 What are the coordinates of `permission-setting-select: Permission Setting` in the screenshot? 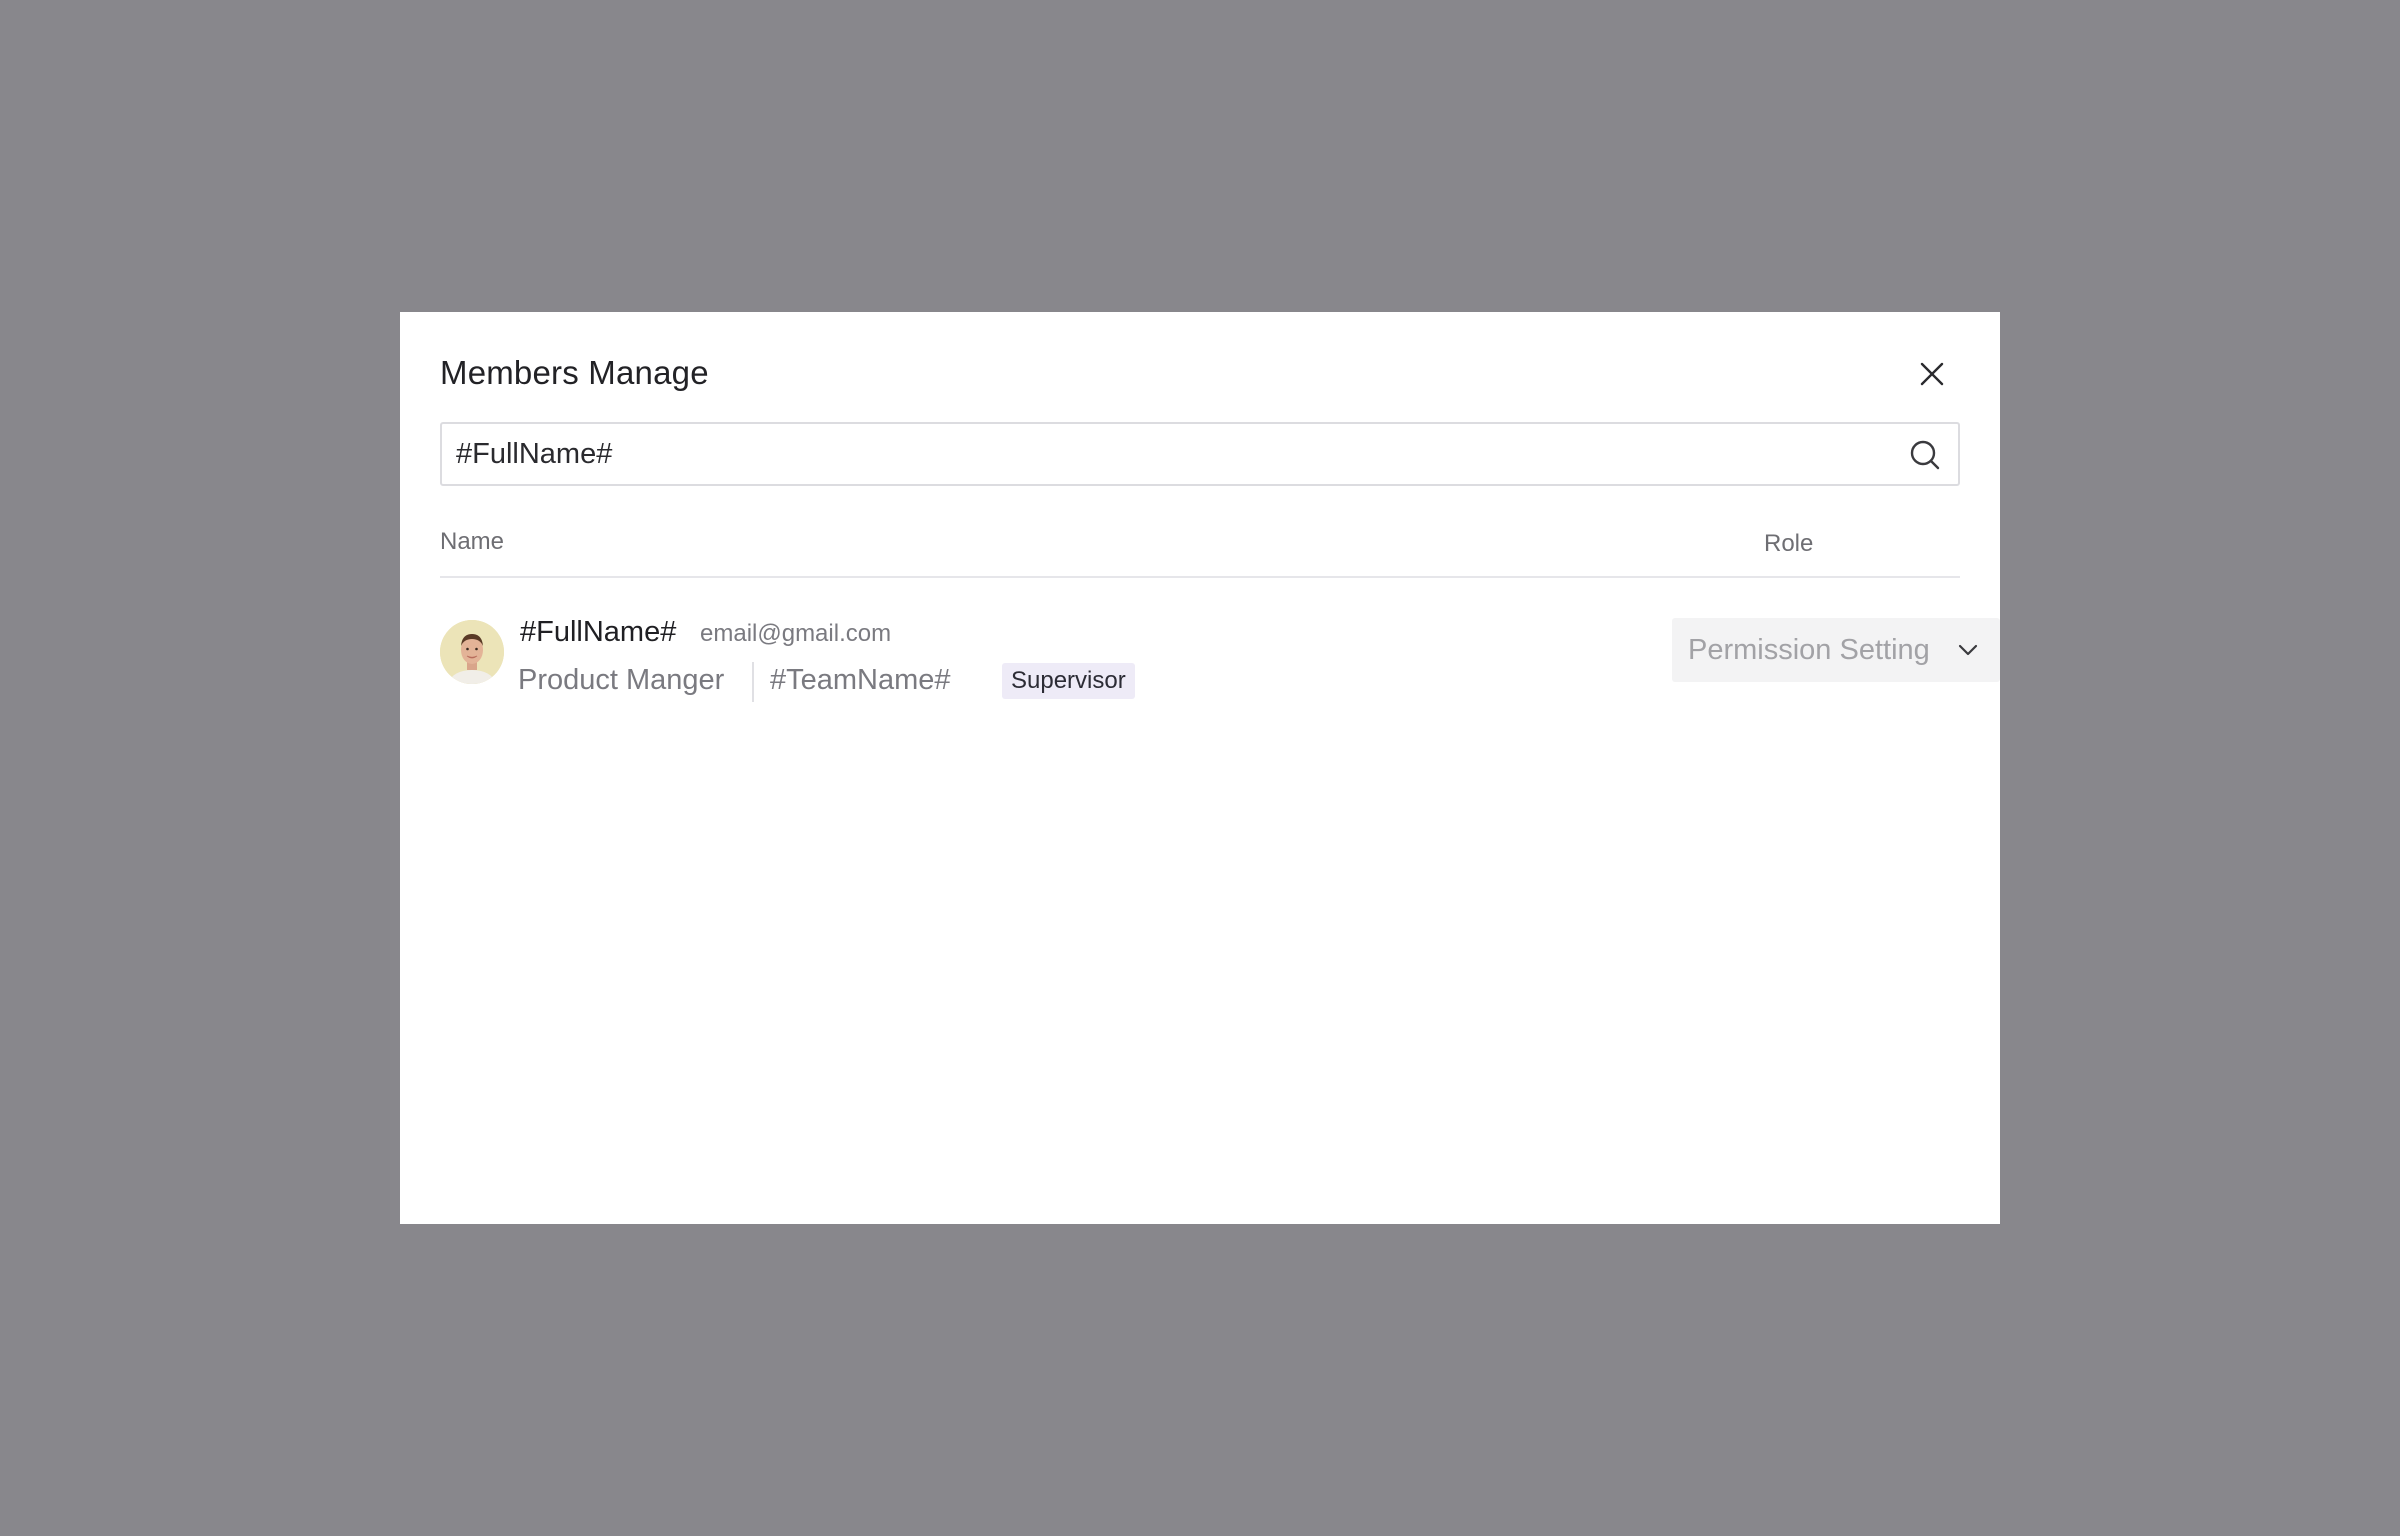 It's located at (1836, 650).